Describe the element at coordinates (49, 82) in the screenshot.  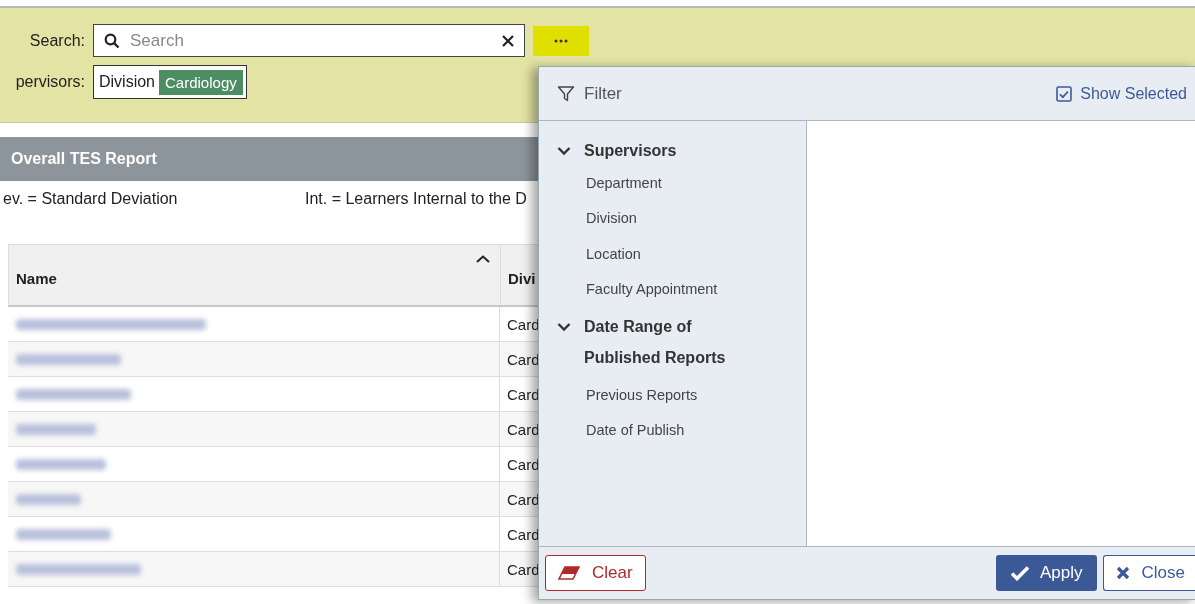
I see `supervisors-label: pervisors:` at that location.